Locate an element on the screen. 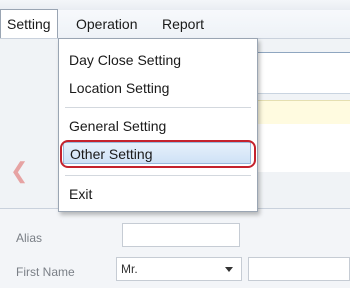  first-name-label: First Name is located at coordinates (45, 272).